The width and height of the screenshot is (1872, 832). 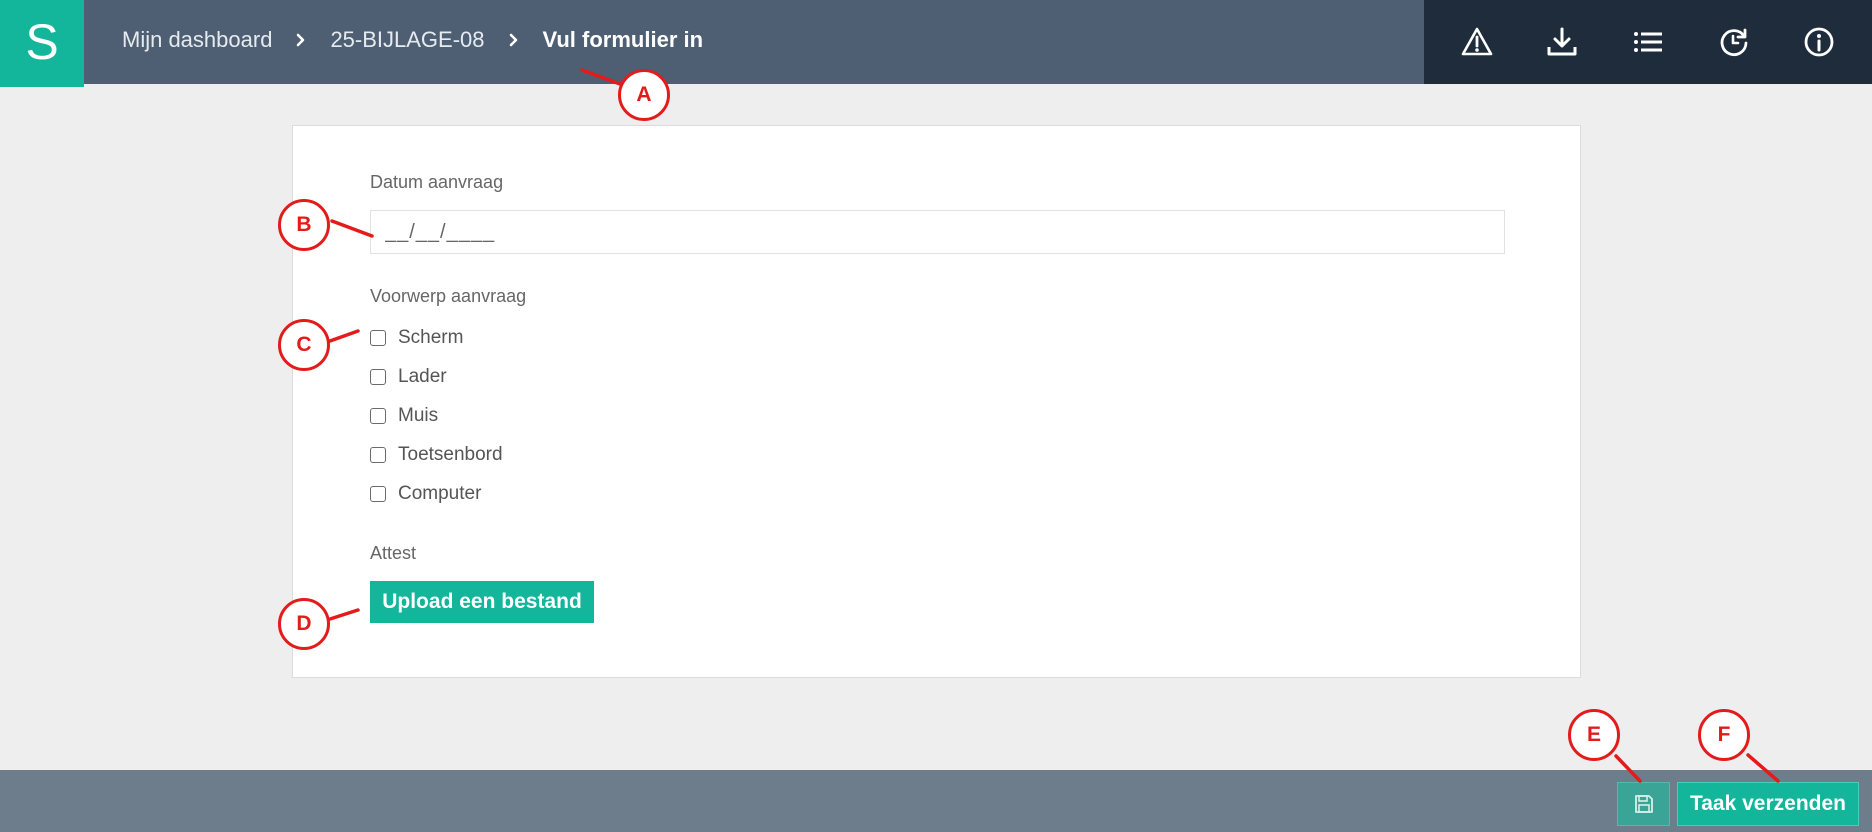 I want to click on send-task-button: Taak verzenden, so click(x=1768, y=804).